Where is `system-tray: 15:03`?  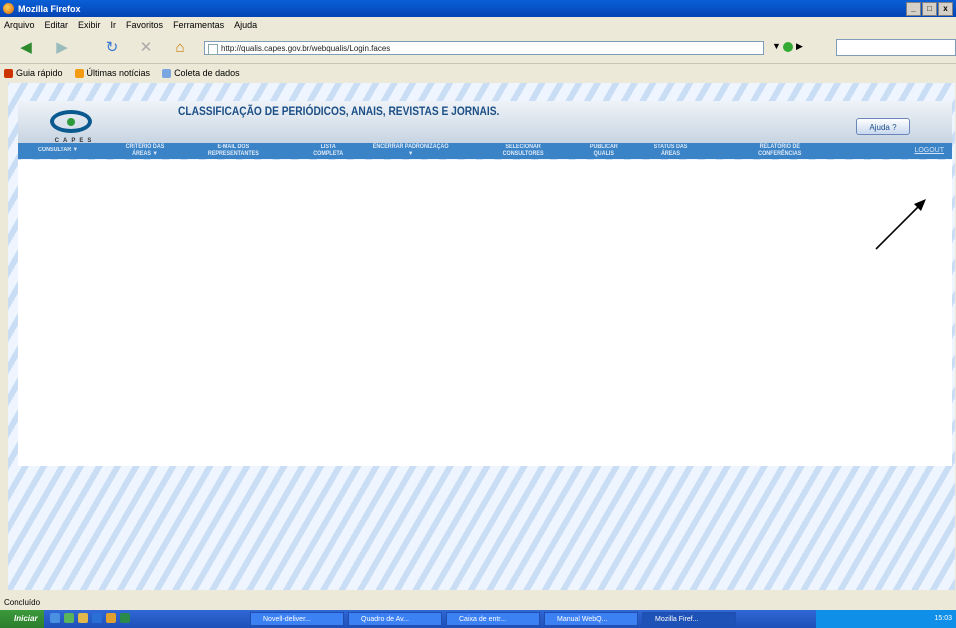
system-tray: 15:03 is located at coordinates (886, 619).